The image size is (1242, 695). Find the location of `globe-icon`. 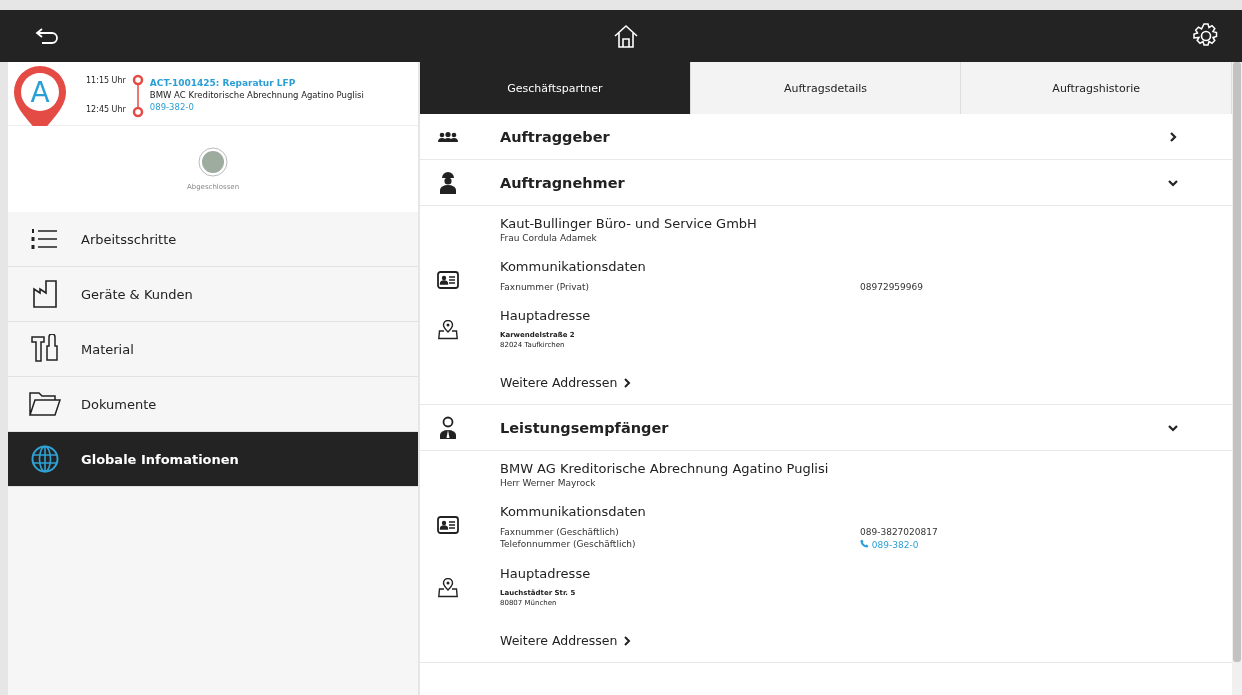

globe-icon is located at coordinates (44, 459).